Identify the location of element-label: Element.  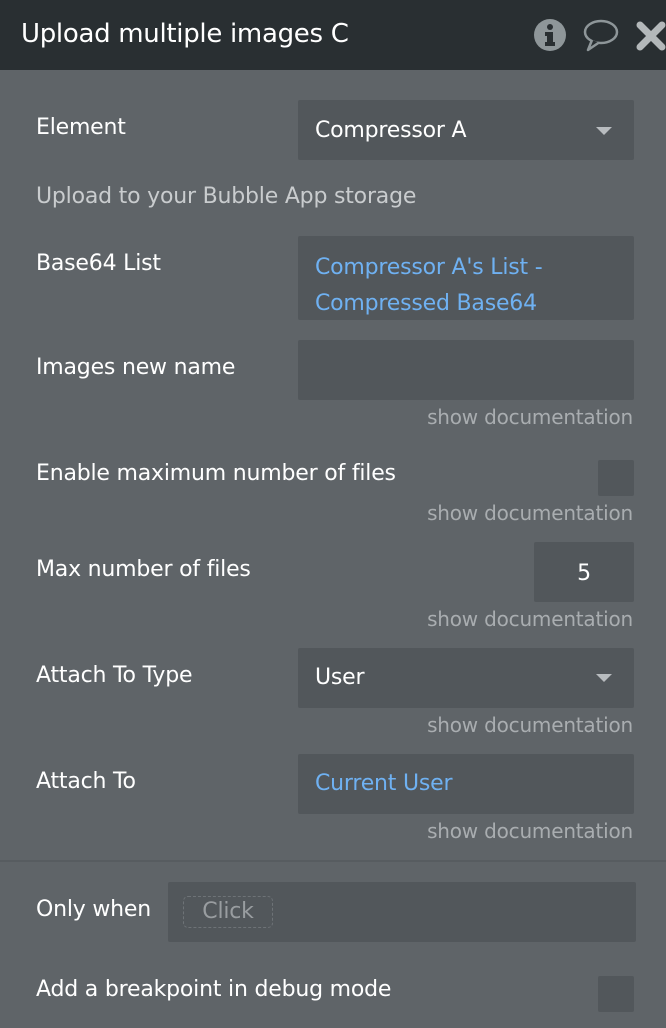
(81, 127).